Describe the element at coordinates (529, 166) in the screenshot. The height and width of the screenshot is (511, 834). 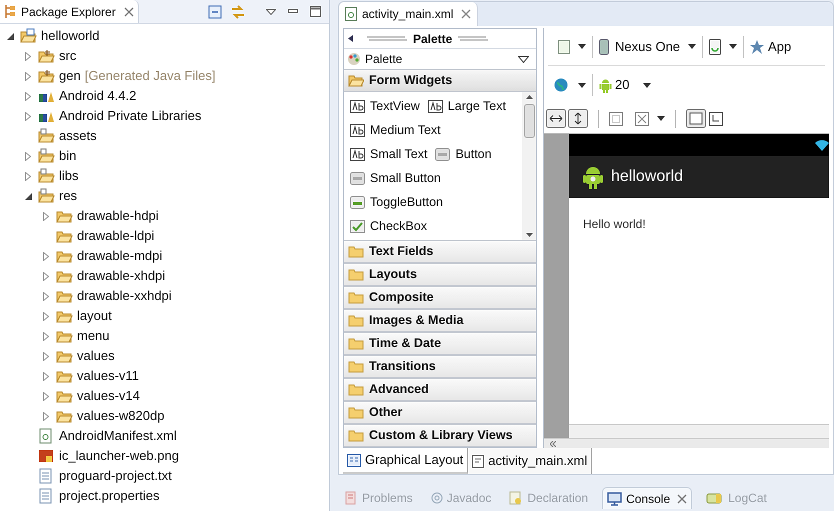
I see `scrollbar` at that location.